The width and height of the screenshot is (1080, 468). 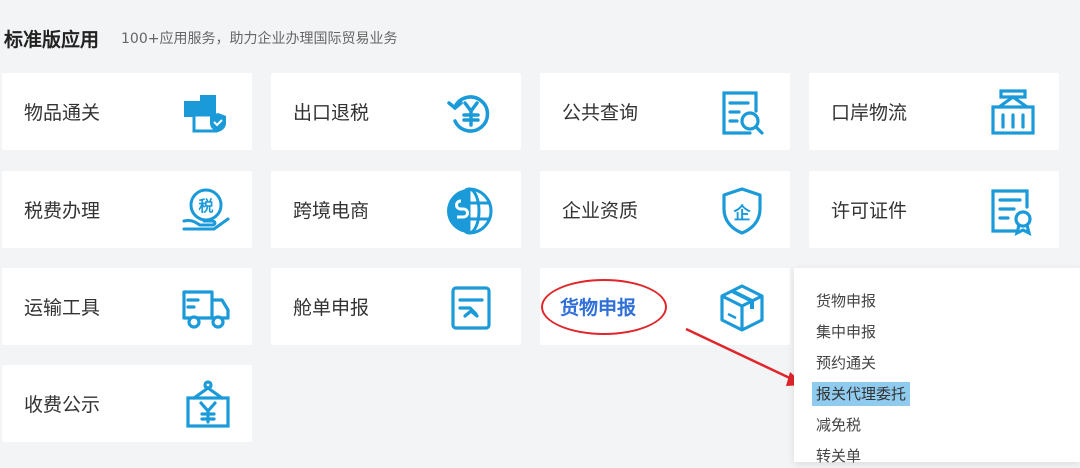 What do you see at coordinates (934, 111) in the screenshot?
I see `tile-port-logistics: 口岸物流` at bounding box center [934, 111].